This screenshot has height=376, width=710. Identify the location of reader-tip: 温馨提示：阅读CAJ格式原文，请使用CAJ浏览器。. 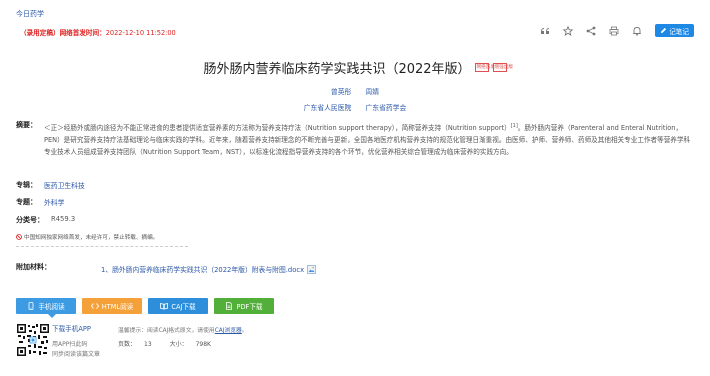
(183, 329).